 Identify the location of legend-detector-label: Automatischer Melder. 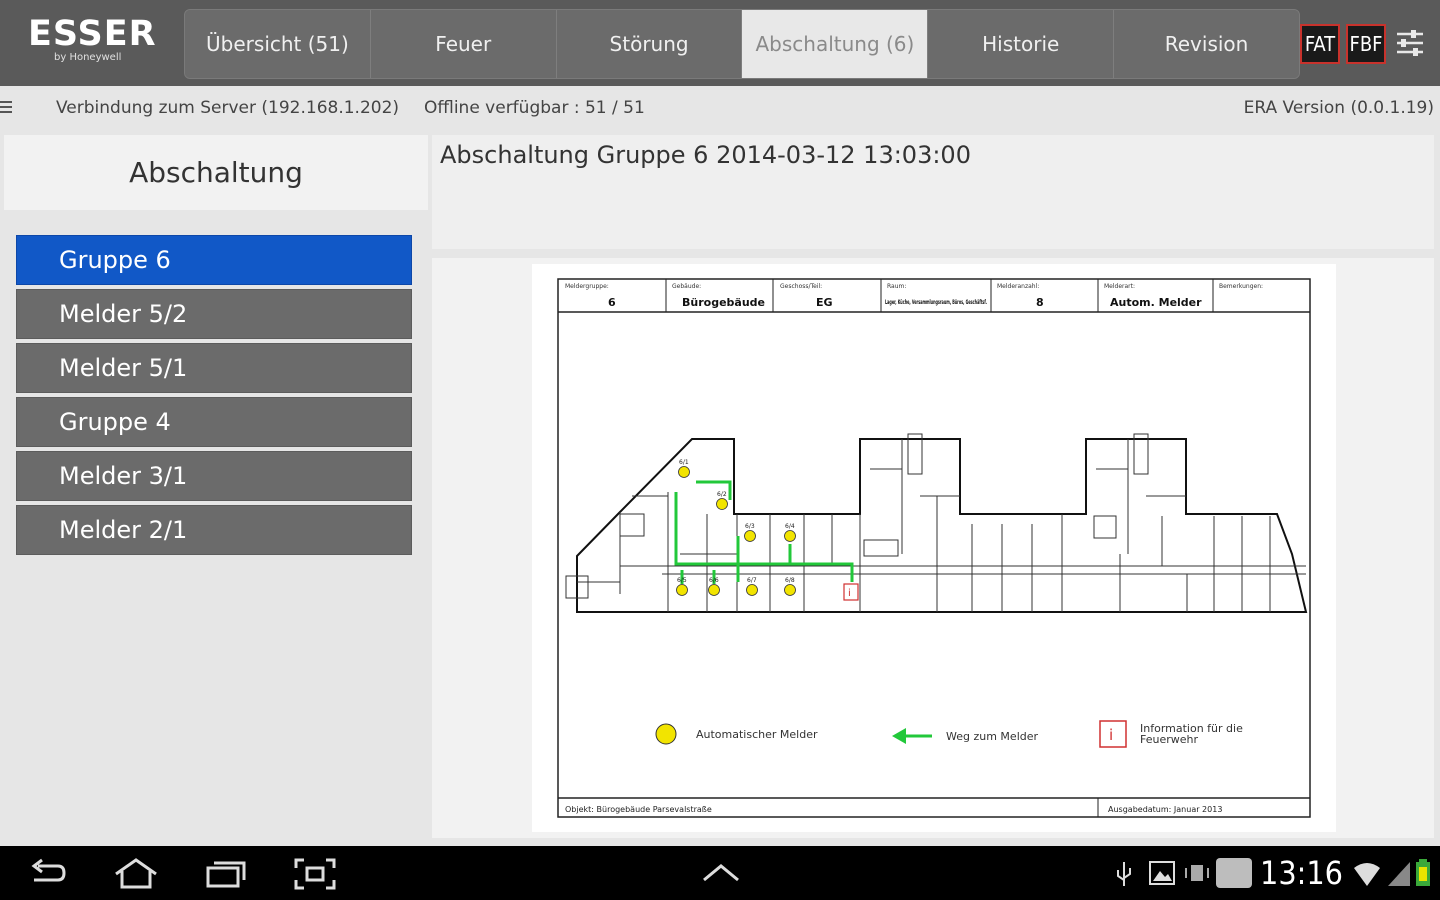
(757, 734).